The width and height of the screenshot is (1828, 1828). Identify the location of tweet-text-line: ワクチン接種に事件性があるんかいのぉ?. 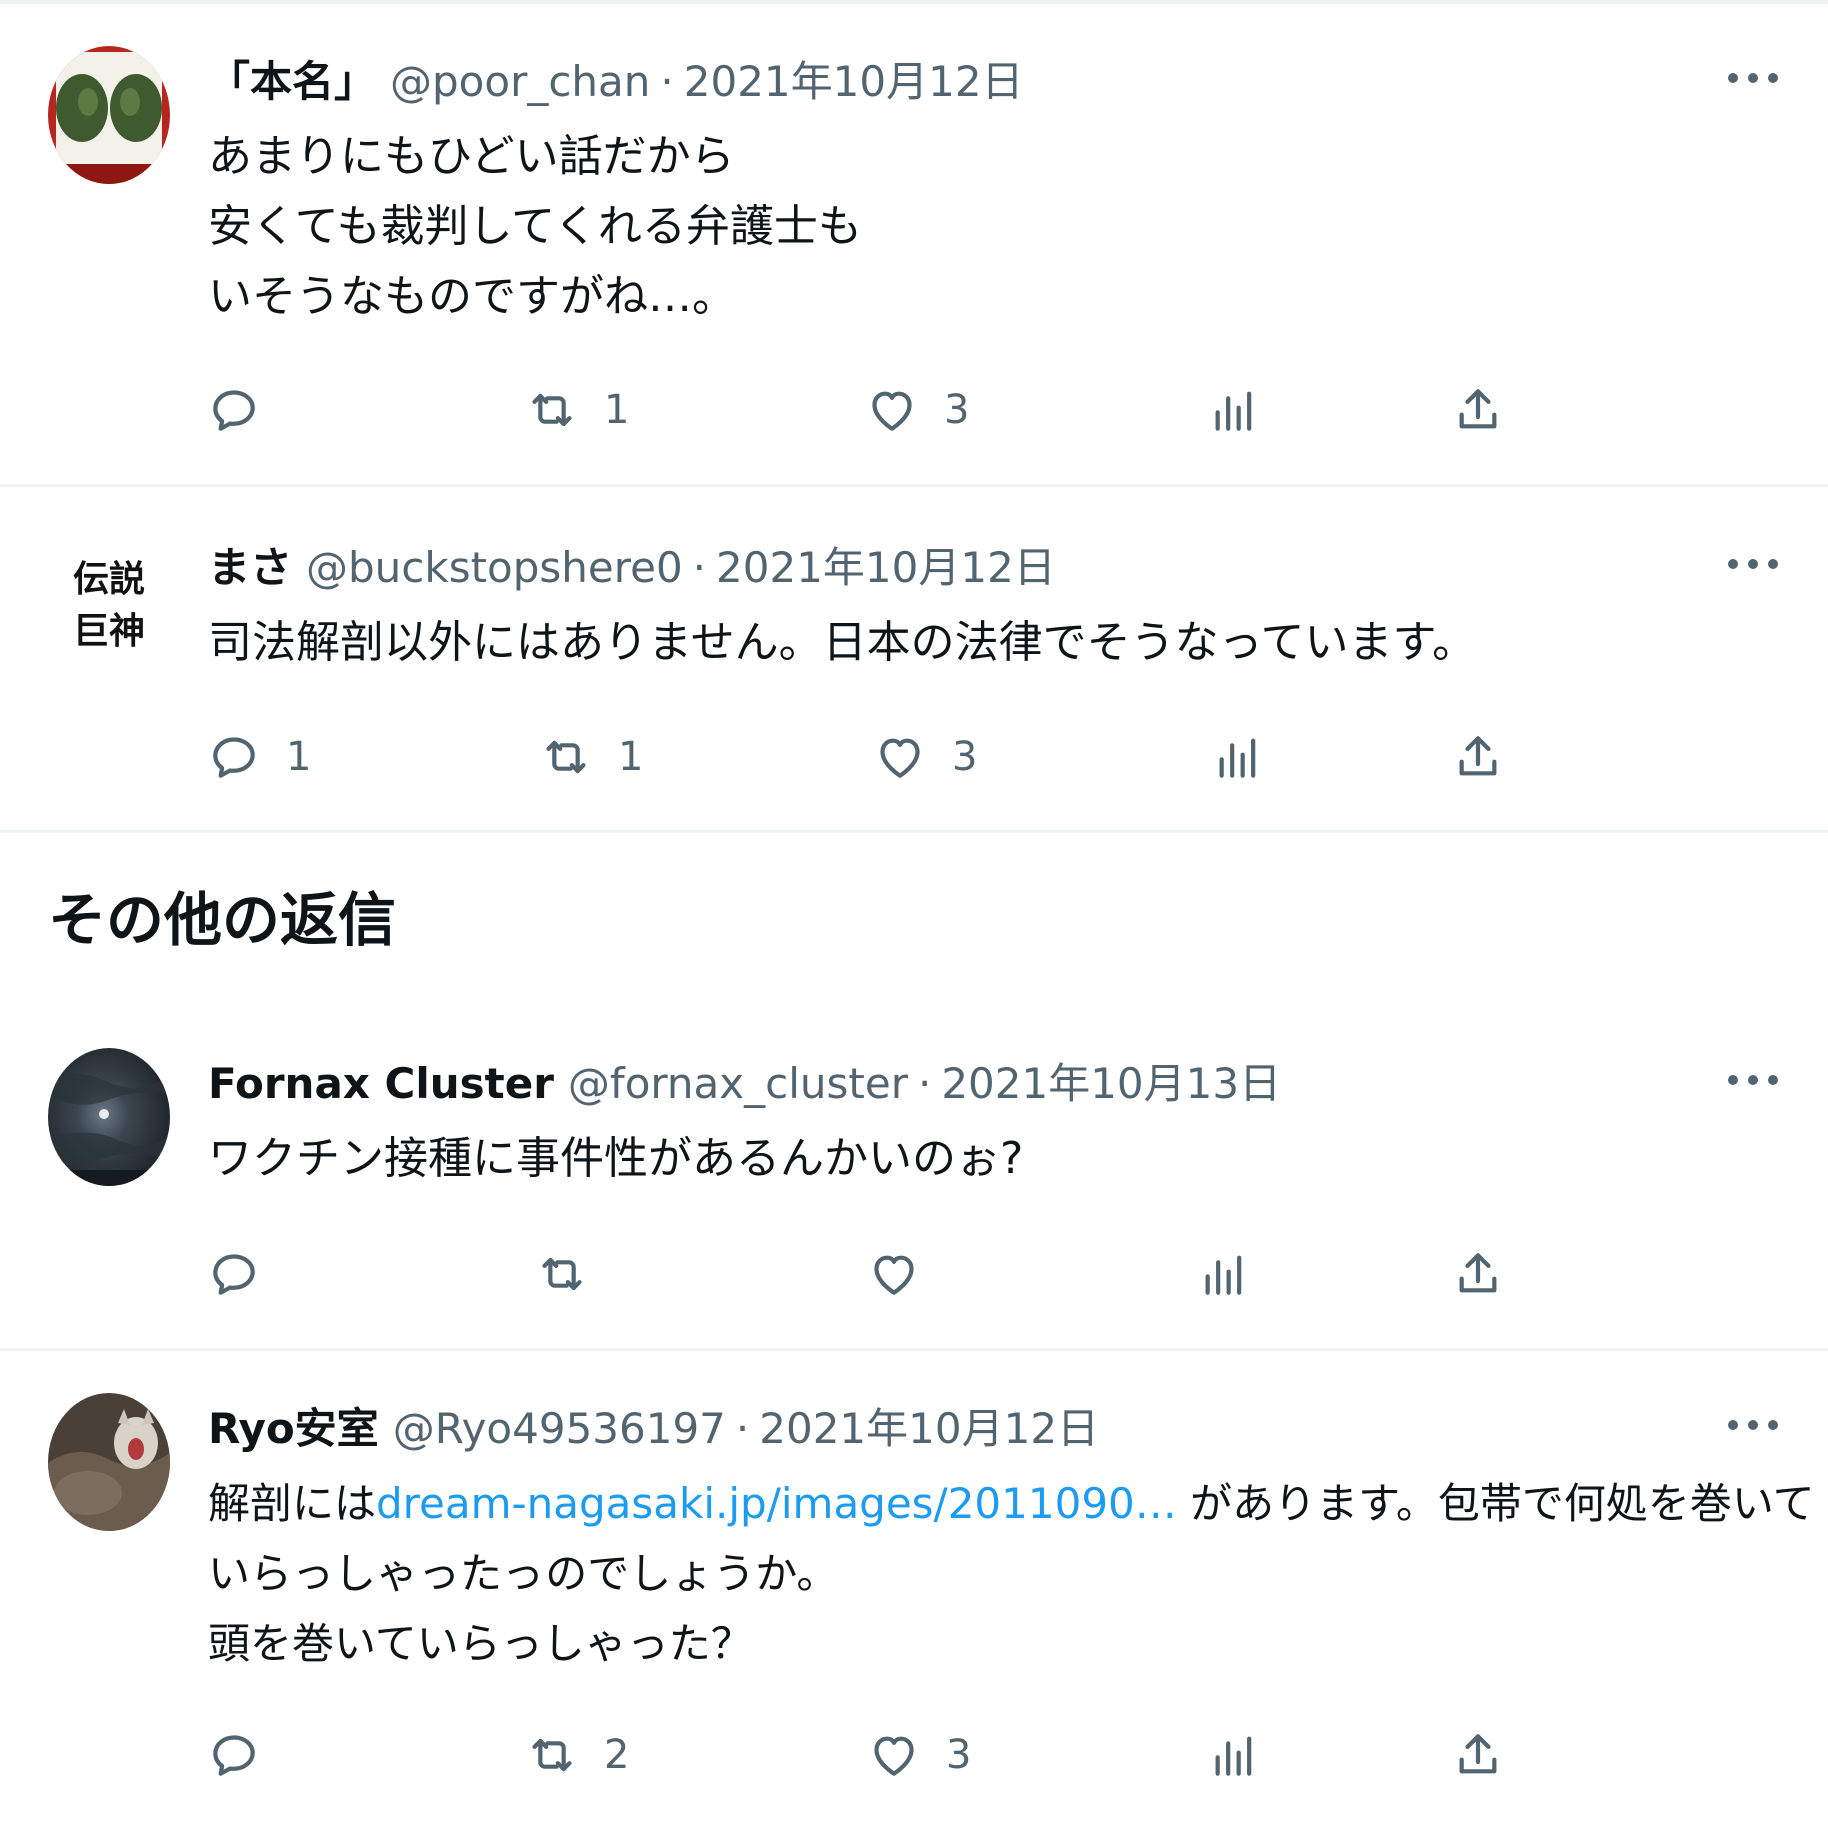
(616, 1158).